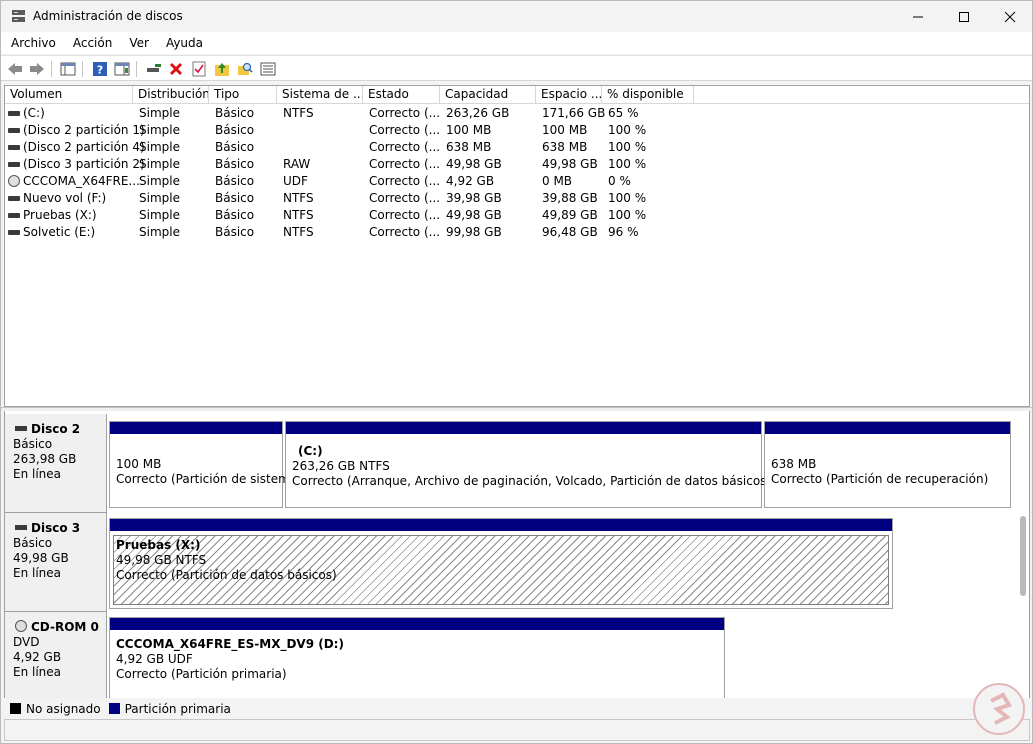 The height and width of the screenshot is (744, 1033). Describe the element at coordinates (964, 16) in the screenshot. I see `maximize-button` at that location.